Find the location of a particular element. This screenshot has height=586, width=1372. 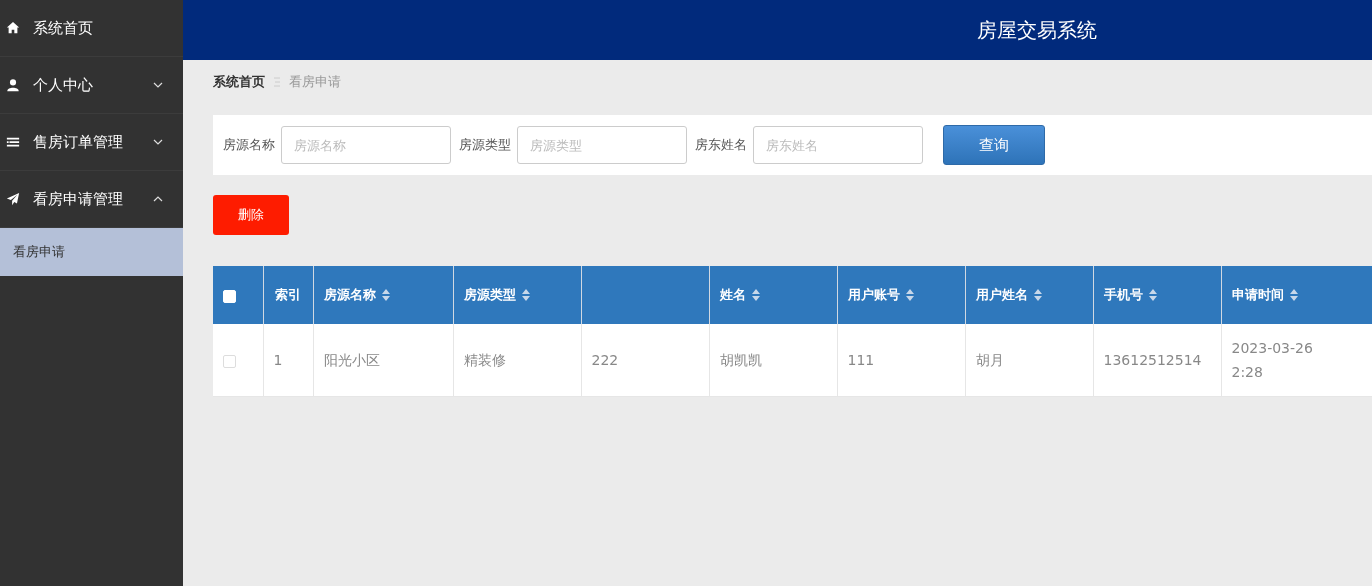

column-header: 用户账号 is located at coordinates (901, 295).